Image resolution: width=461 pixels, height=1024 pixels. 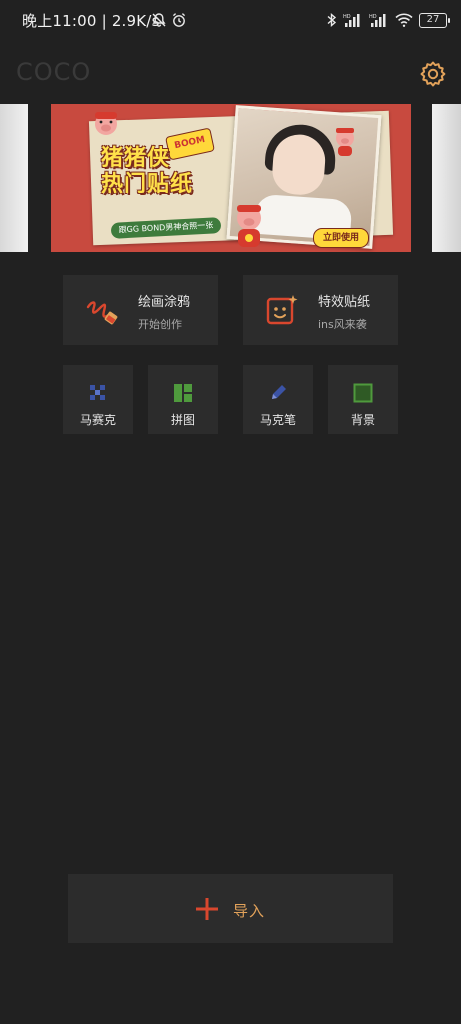 I want to click on tool-collage: 拼图, so click(x=183, y=399).